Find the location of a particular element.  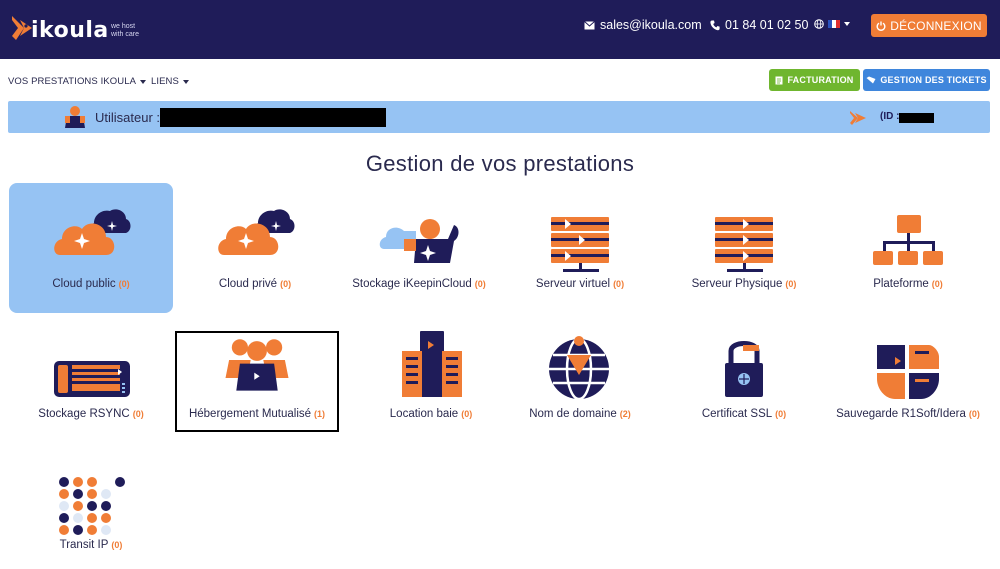

service-tile-serveur-physique: Serveur Physique (0) is located at coordinates (744, 248).